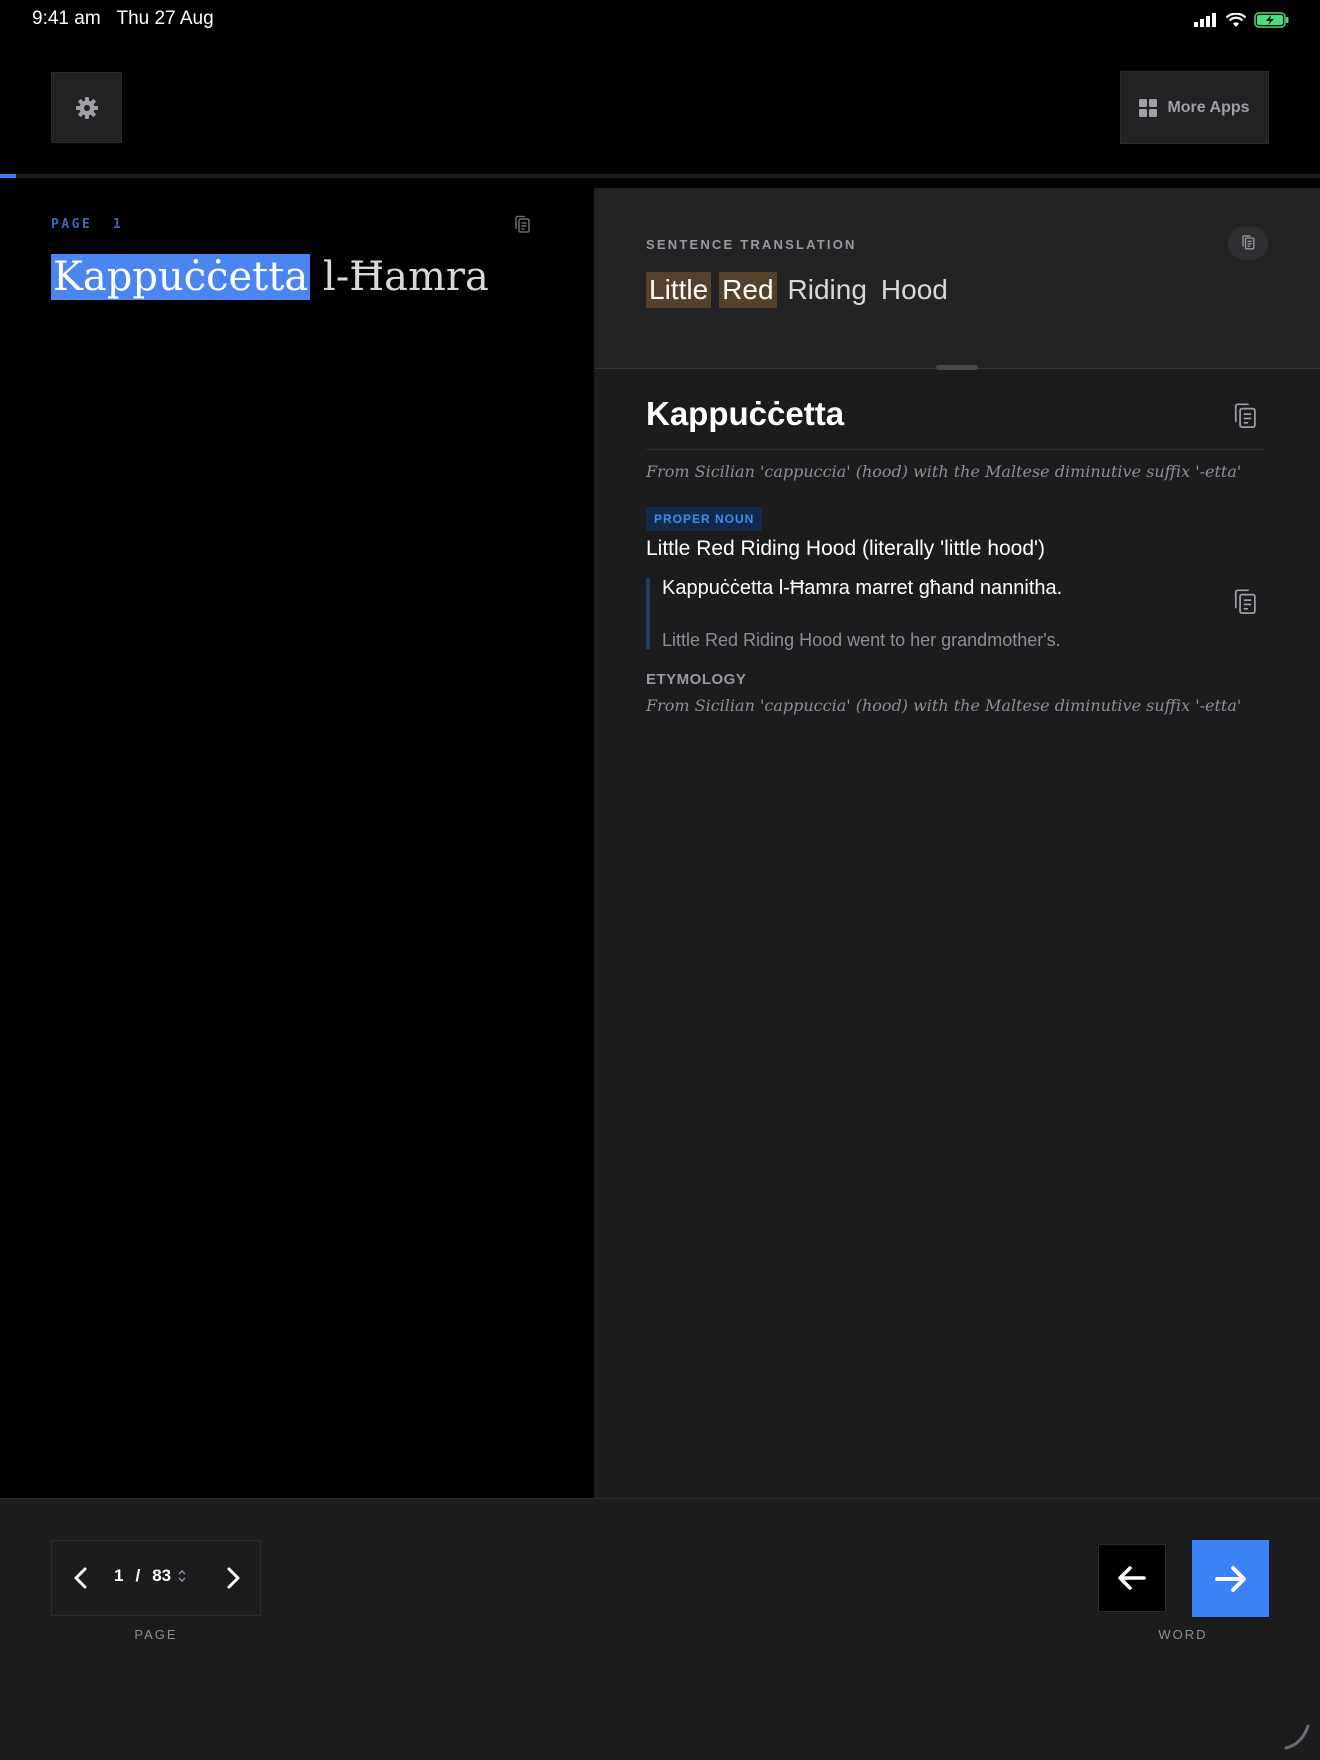  Describe the element at coordinates (704, 519) in the screenshot. I see `part-of-speech-badge: PROPER NOUN` at that location.